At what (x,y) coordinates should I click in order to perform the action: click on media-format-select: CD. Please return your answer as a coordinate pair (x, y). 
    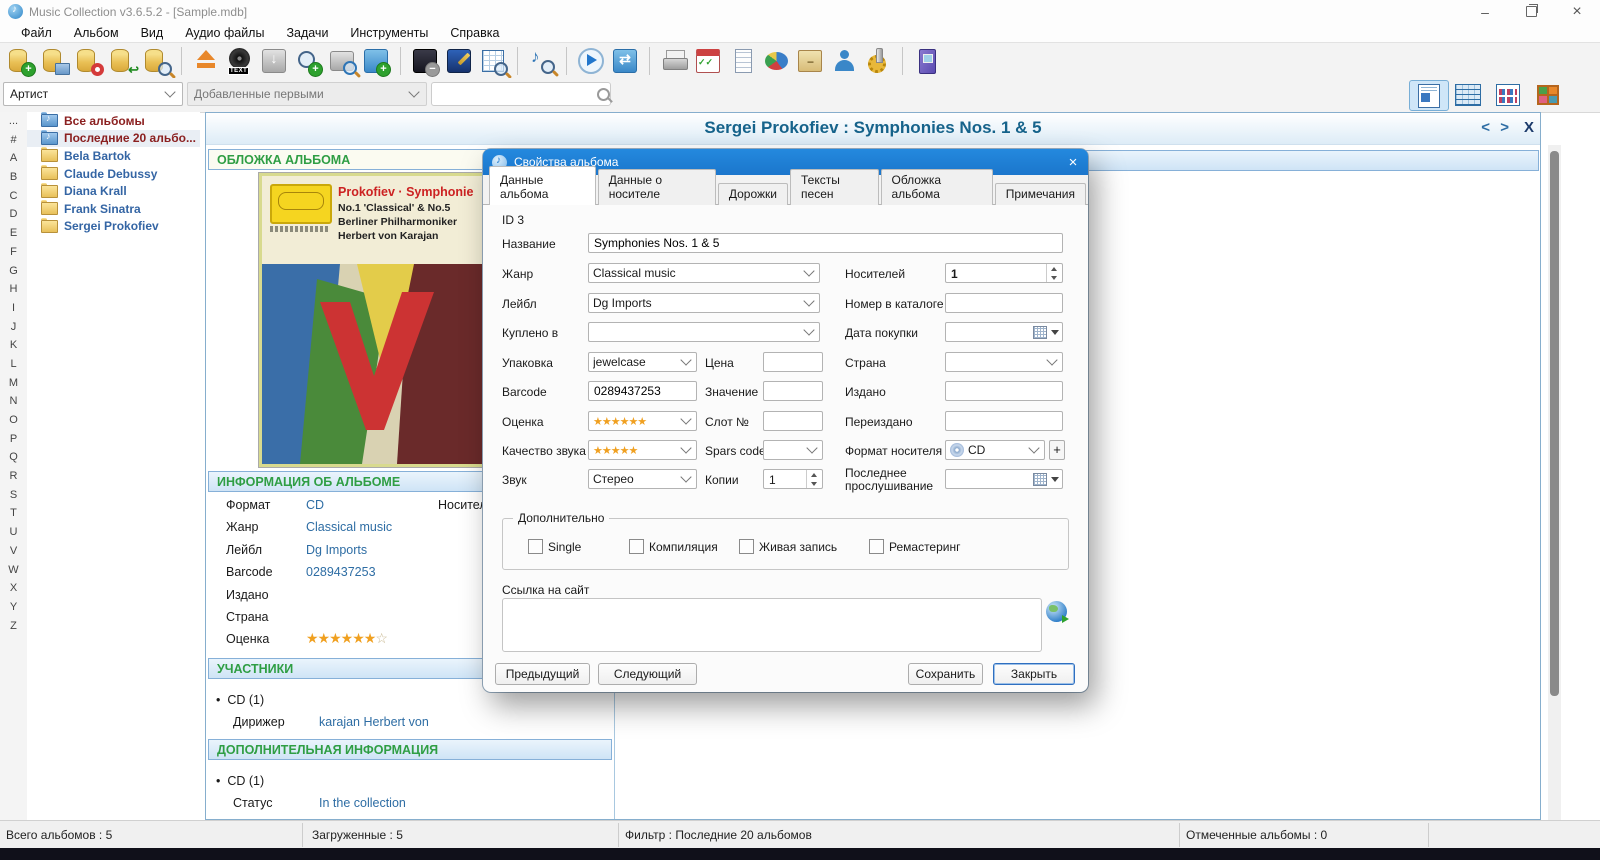
    Looking at the image, I should click on (995, 450).